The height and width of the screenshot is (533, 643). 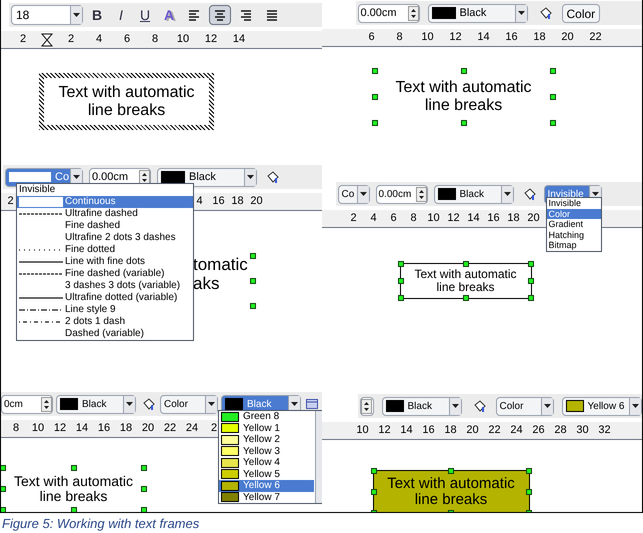 I want to click on dropdown-item: Invisible, so click(x=105, y=190).